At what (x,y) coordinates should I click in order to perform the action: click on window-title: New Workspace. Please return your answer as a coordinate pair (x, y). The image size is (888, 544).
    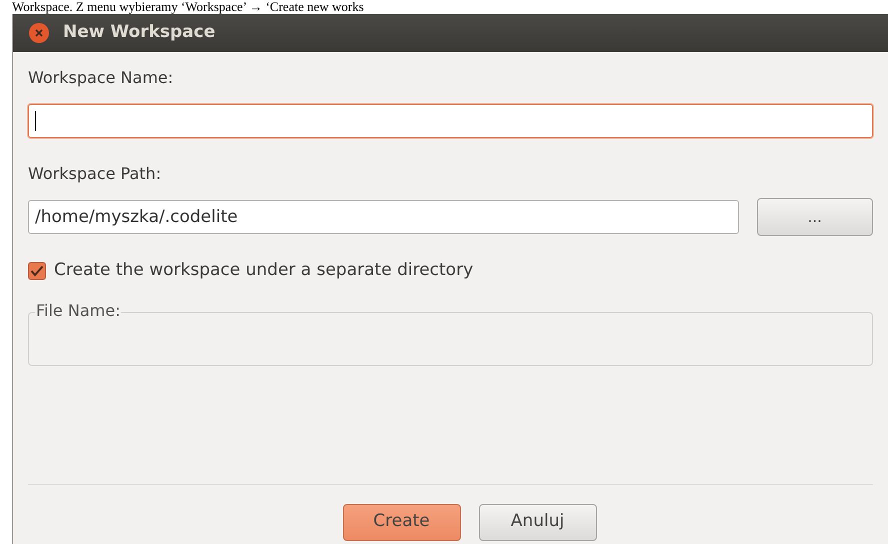
    Looking at the image, I should click on (139, 32).